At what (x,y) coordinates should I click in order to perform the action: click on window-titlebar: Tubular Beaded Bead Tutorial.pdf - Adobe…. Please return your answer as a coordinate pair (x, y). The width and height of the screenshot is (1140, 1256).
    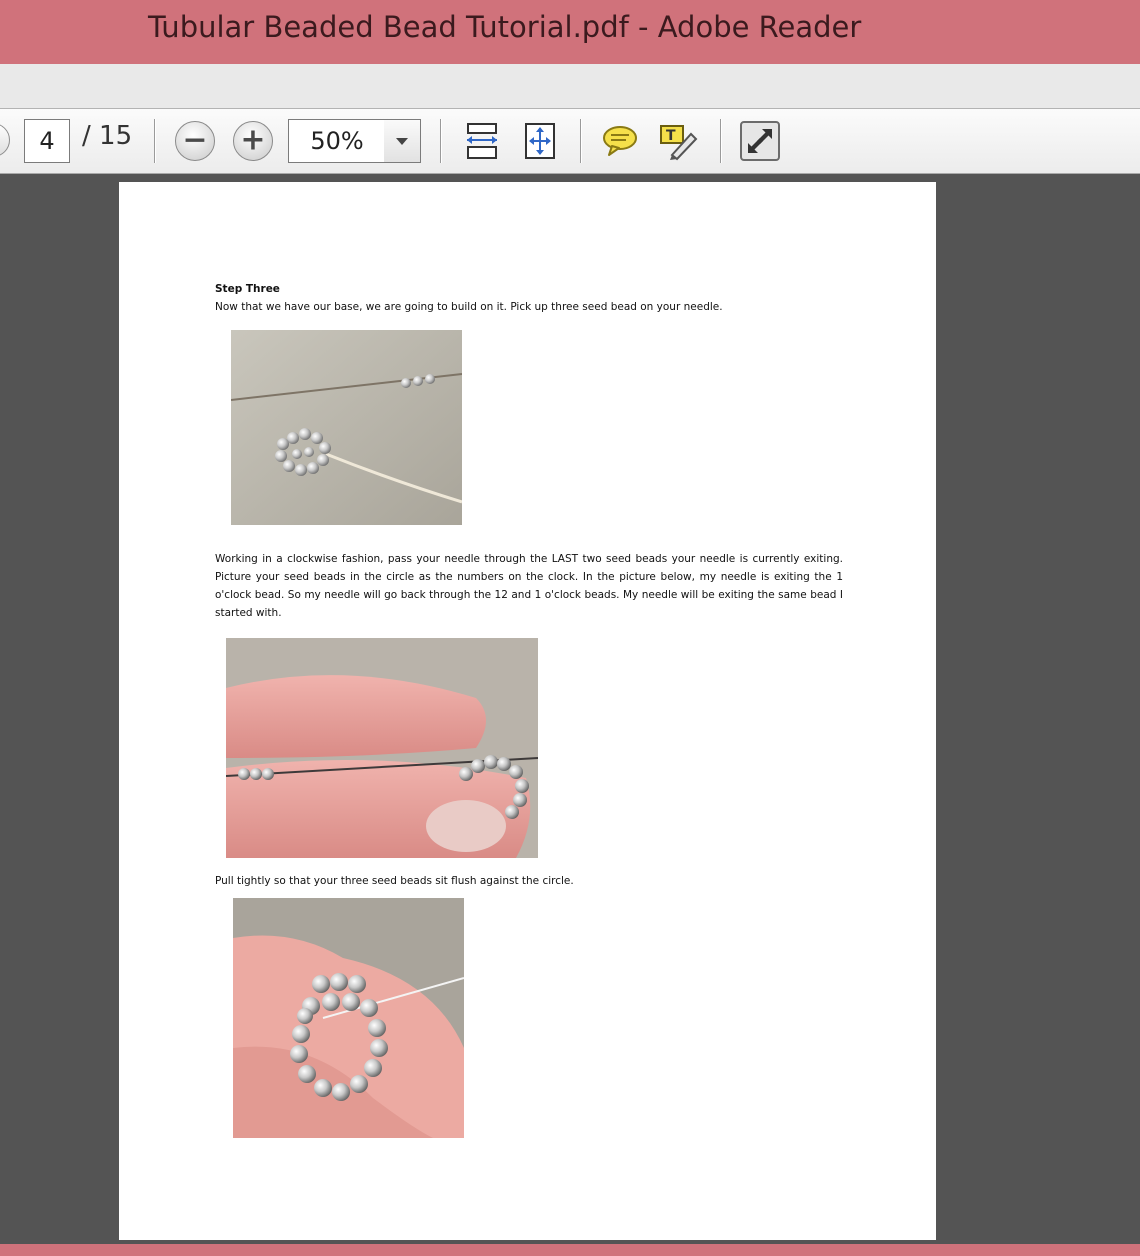
    Looking at the image, I should click on (570, 32).